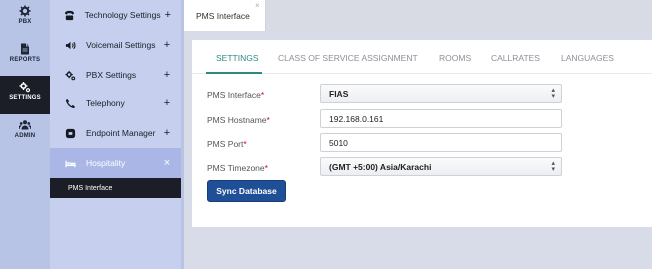 The width and height of the screenshot is (652, 269). What do you see at coordinates (25, 60) in the screenshot?
I see `rail-label: REPORTS` at bounding box center [25, 60].